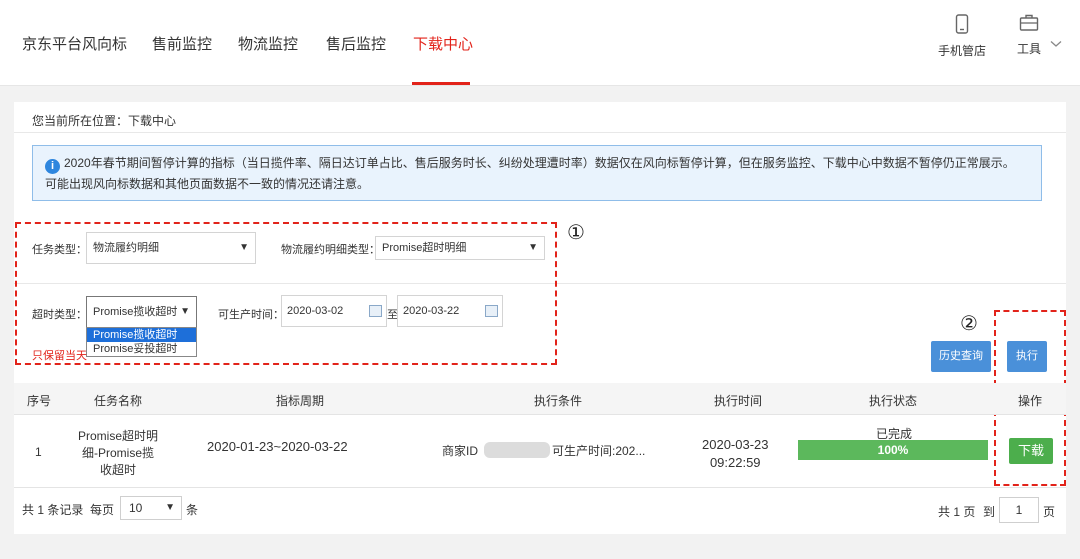 The width and height of the screenshot is (1080, 559). What do you see at coordinates (300, 401) in the screenshot?
I see `col-header-period: 指标周期` at bounding box center [300, 401].